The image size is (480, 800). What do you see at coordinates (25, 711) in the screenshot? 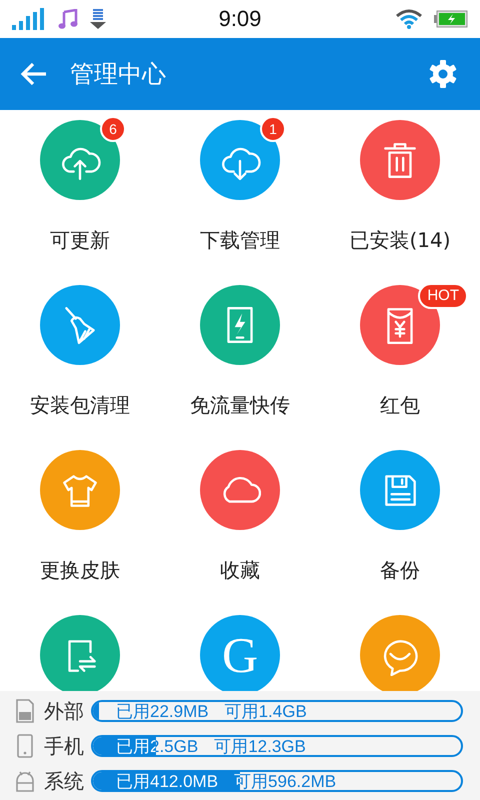
I see `sd-card-icon` at bounding box center [25, 711].